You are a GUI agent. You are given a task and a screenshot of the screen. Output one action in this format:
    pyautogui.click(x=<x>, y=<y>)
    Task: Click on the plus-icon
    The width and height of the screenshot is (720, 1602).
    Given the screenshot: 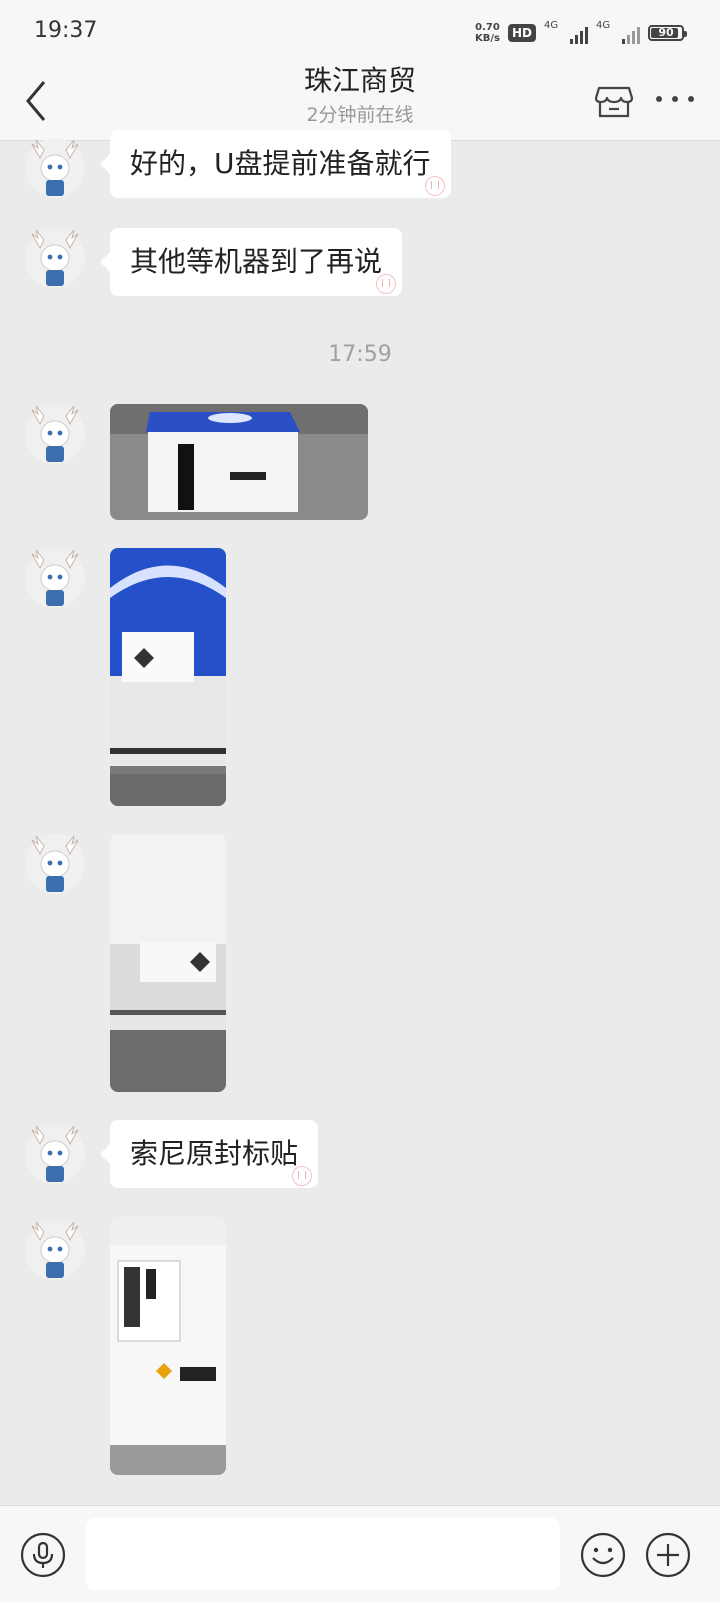 What is the action you would take?
    pyautogui.click(x=668, y=1555)
    